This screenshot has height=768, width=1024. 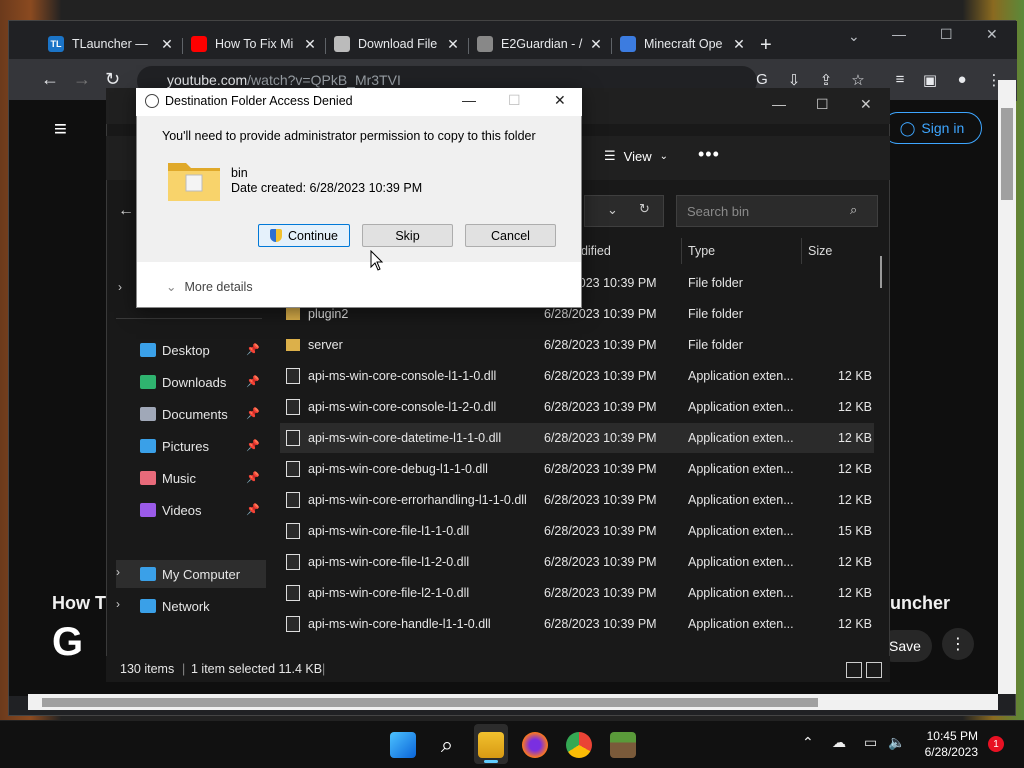 What do you see at coordinates (958, 644) in the screenshot?
I see `more-actions-button: ⋮` at bounding box center [958, 644].